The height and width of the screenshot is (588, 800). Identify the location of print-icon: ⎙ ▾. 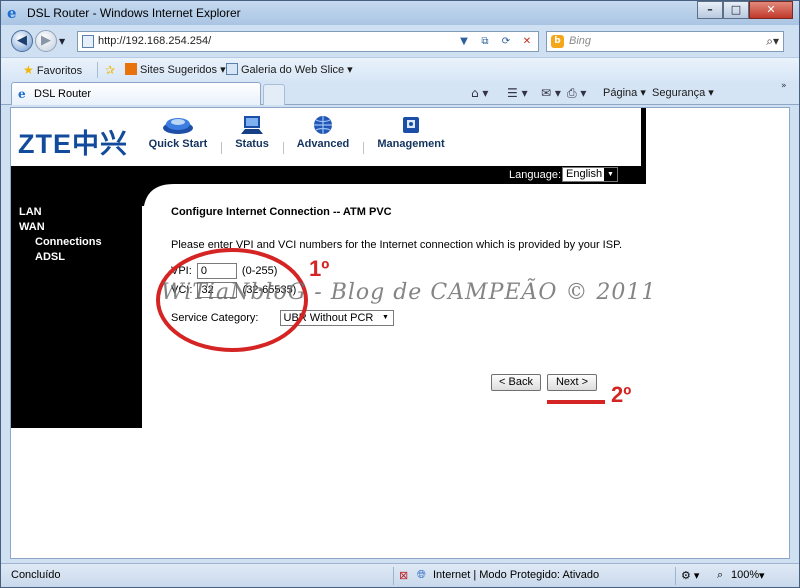
(576, 93).